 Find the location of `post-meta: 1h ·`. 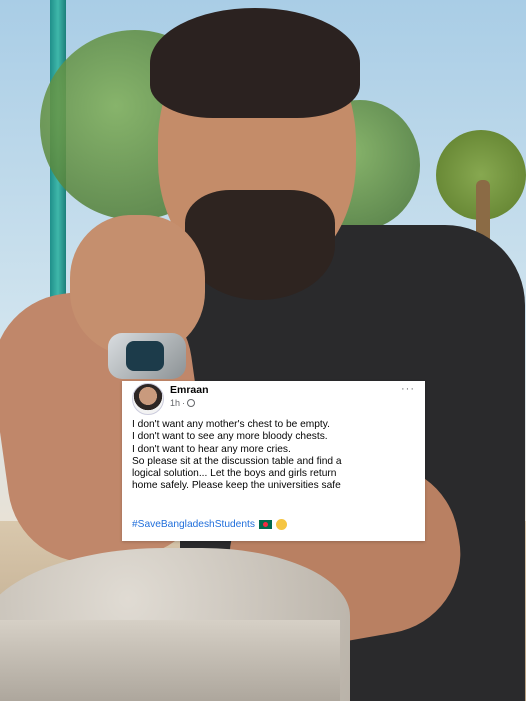

post-meta: 1h · is located at coordinates (183, 403).